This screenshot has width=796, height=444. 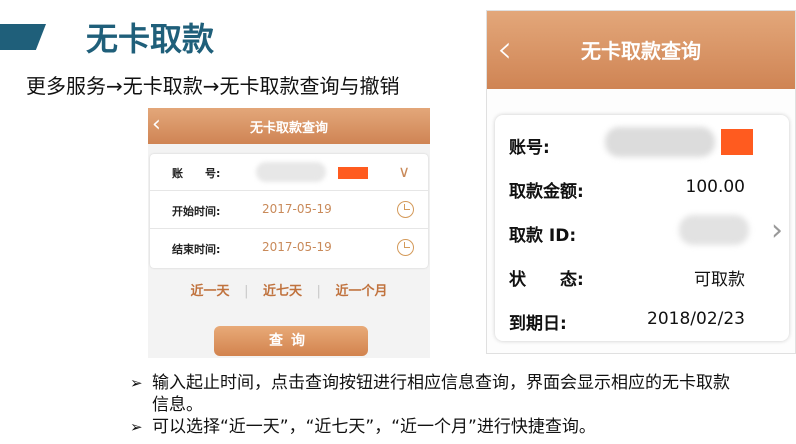 I want to click on amount-label: 取款金额:, so click(x=546, y=192).